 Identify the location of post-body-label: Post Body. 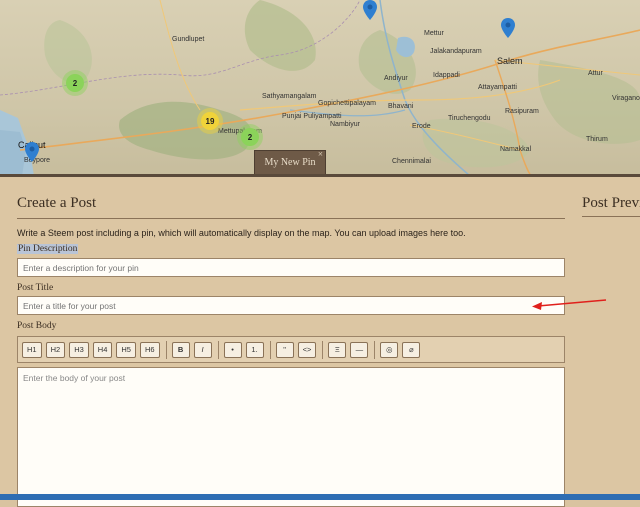
(37, 326).